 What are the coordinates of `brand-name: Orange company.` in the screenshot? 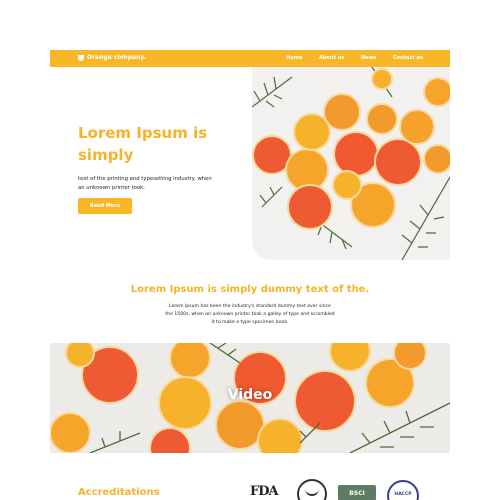 It's located at (117, 57).